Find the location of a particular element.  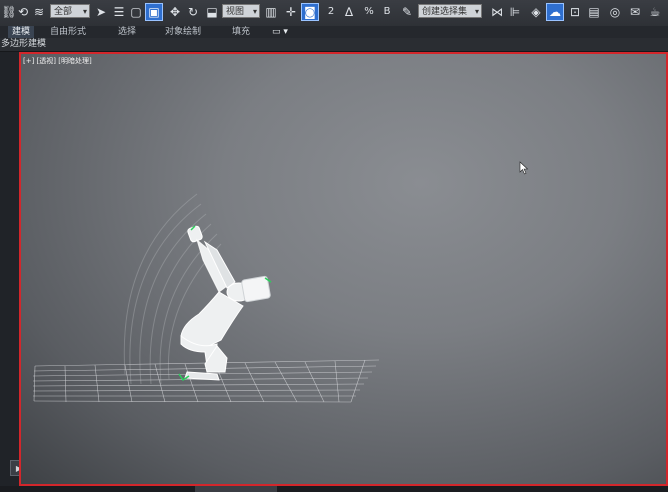

scene-explorer-icon: ☁ is located at coordinates (555, 12).